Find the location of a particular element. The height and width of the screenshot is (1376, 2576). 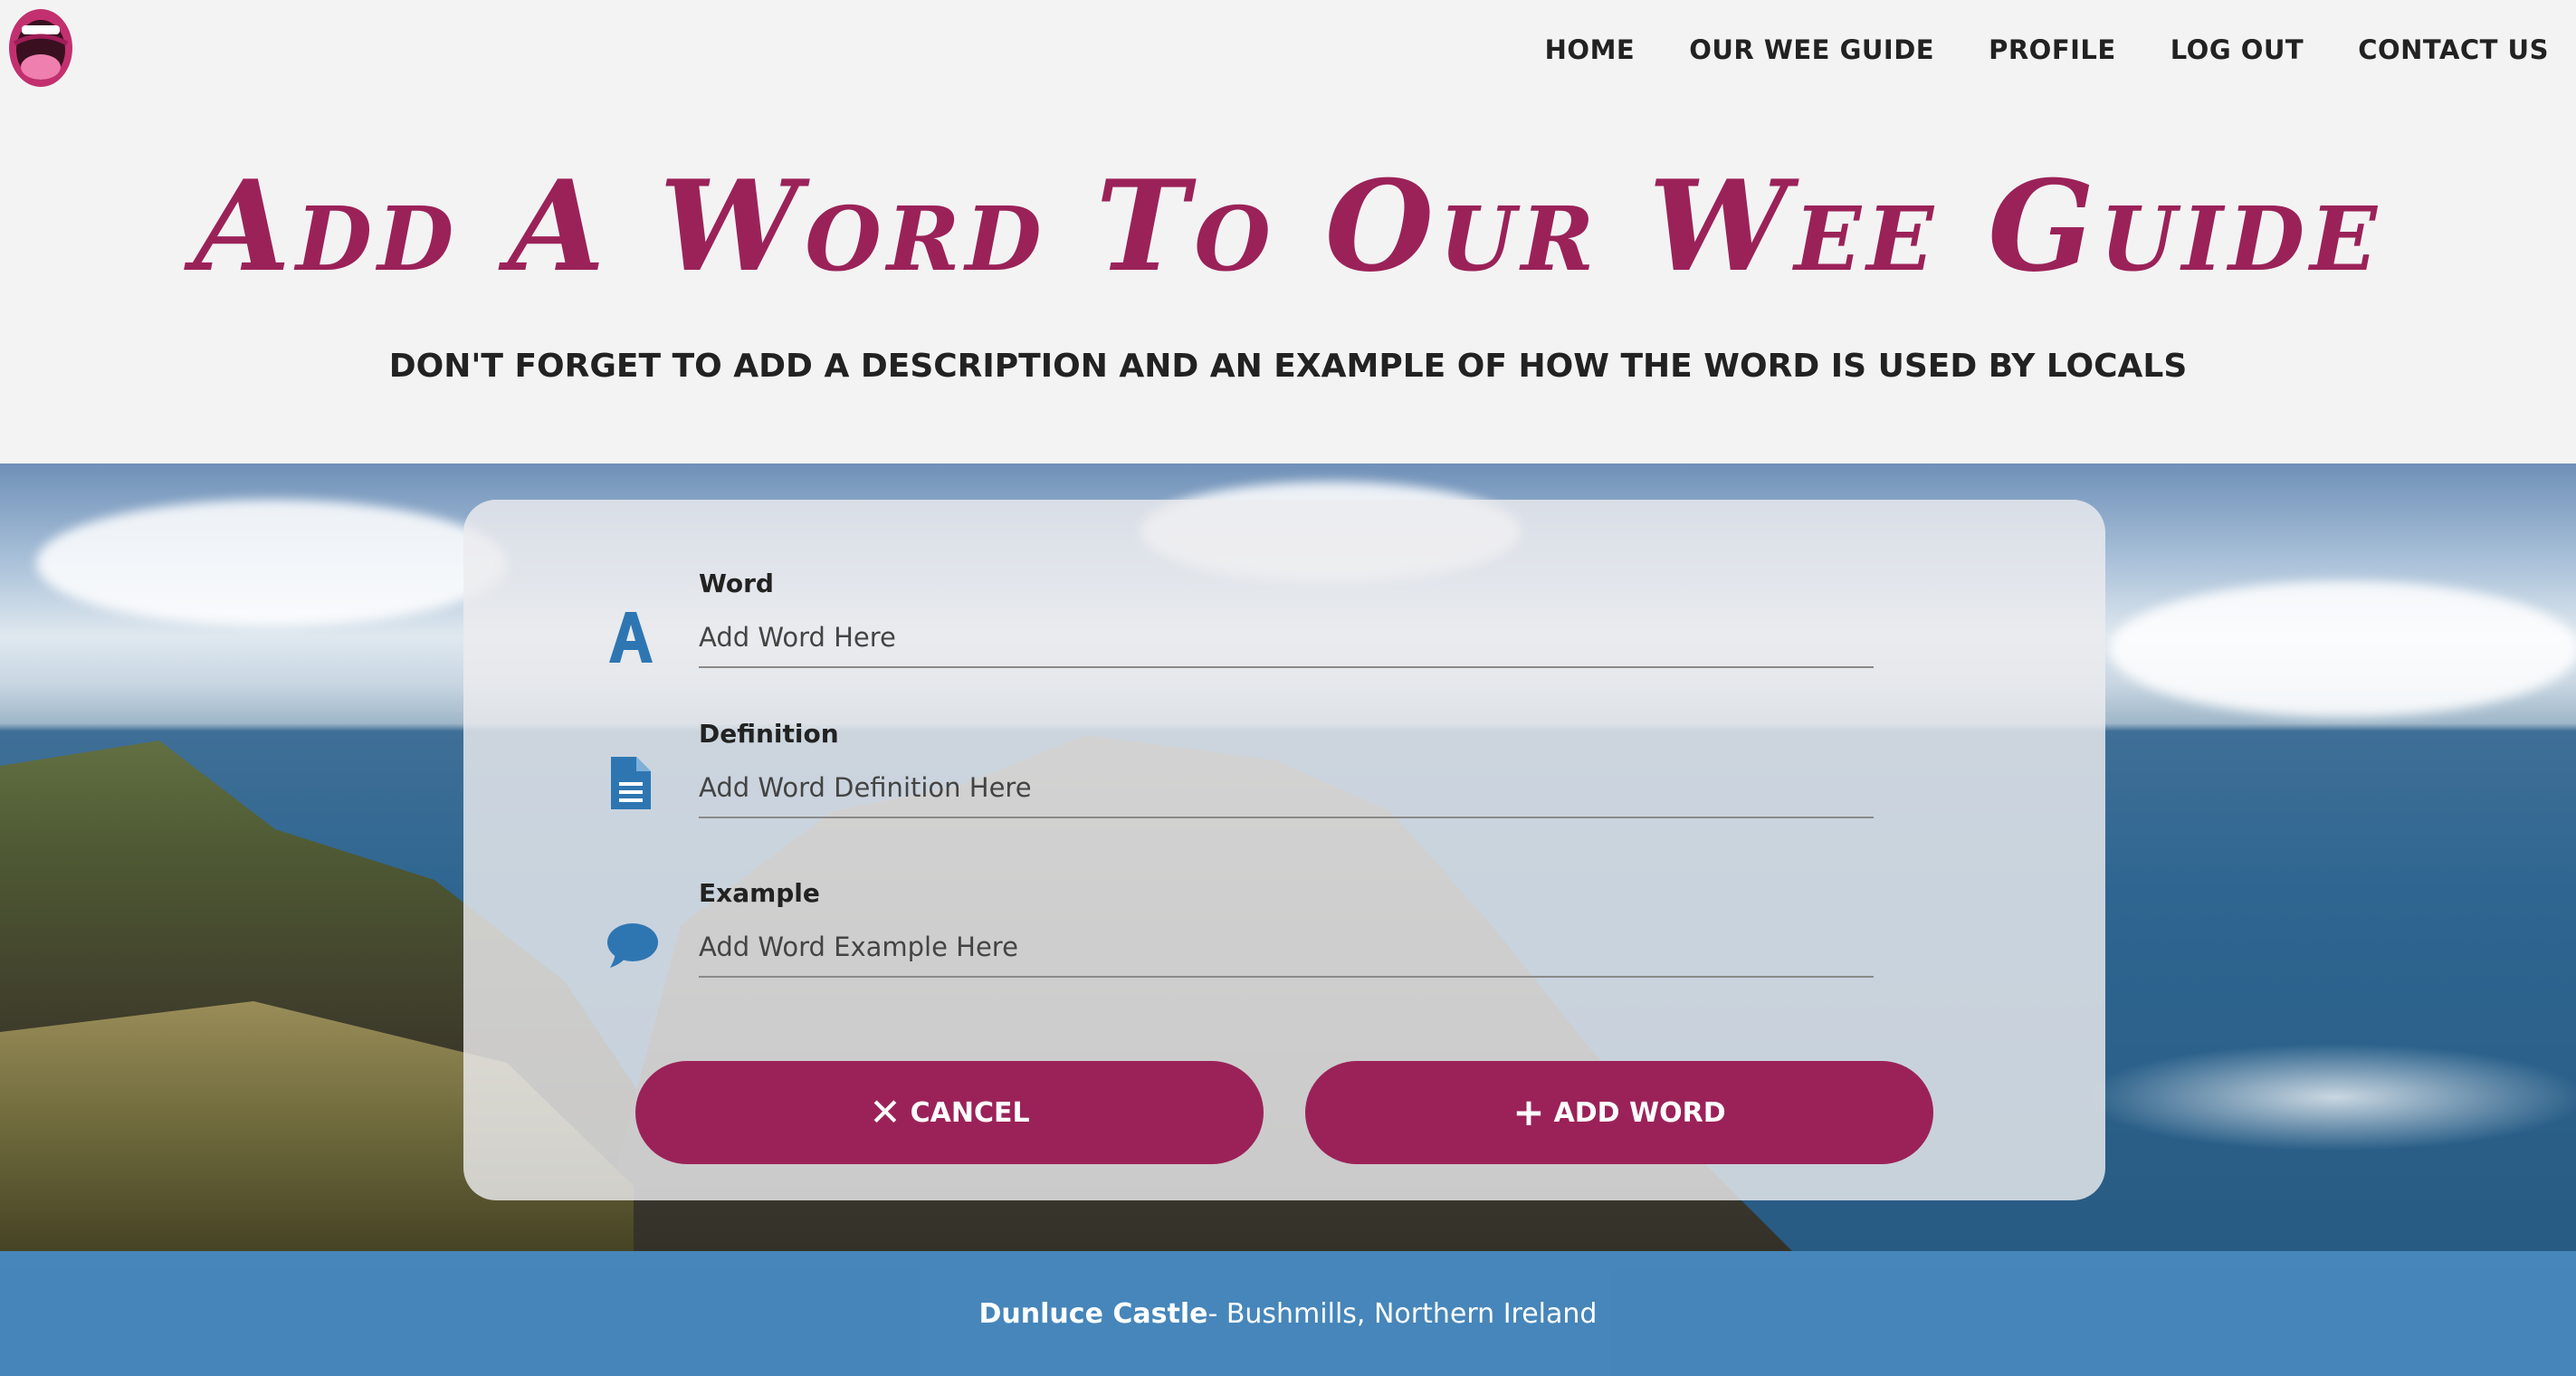

definition-input is located at coordinates (1286, 788).